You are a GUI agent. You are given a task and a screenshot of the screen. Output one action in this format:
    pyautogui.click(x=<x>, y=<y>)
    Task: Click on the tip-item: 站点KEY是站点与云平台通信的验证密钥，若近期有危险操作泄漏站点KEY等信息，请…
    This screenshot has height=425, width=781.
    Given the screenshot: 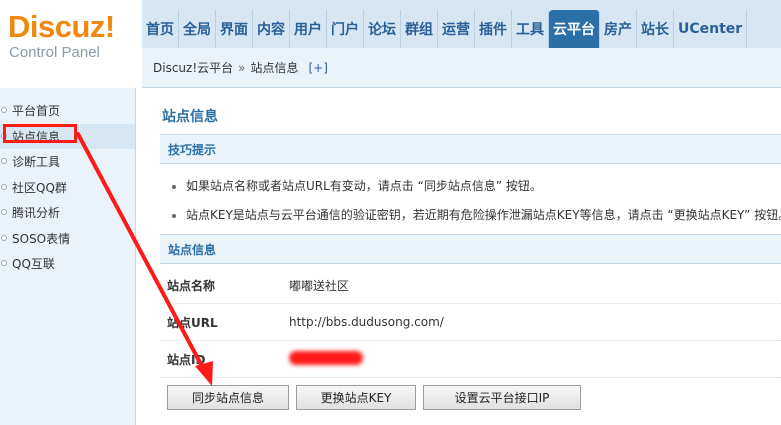 What is the action you would take?
    pyautogui.click(x=476, y=214)
    